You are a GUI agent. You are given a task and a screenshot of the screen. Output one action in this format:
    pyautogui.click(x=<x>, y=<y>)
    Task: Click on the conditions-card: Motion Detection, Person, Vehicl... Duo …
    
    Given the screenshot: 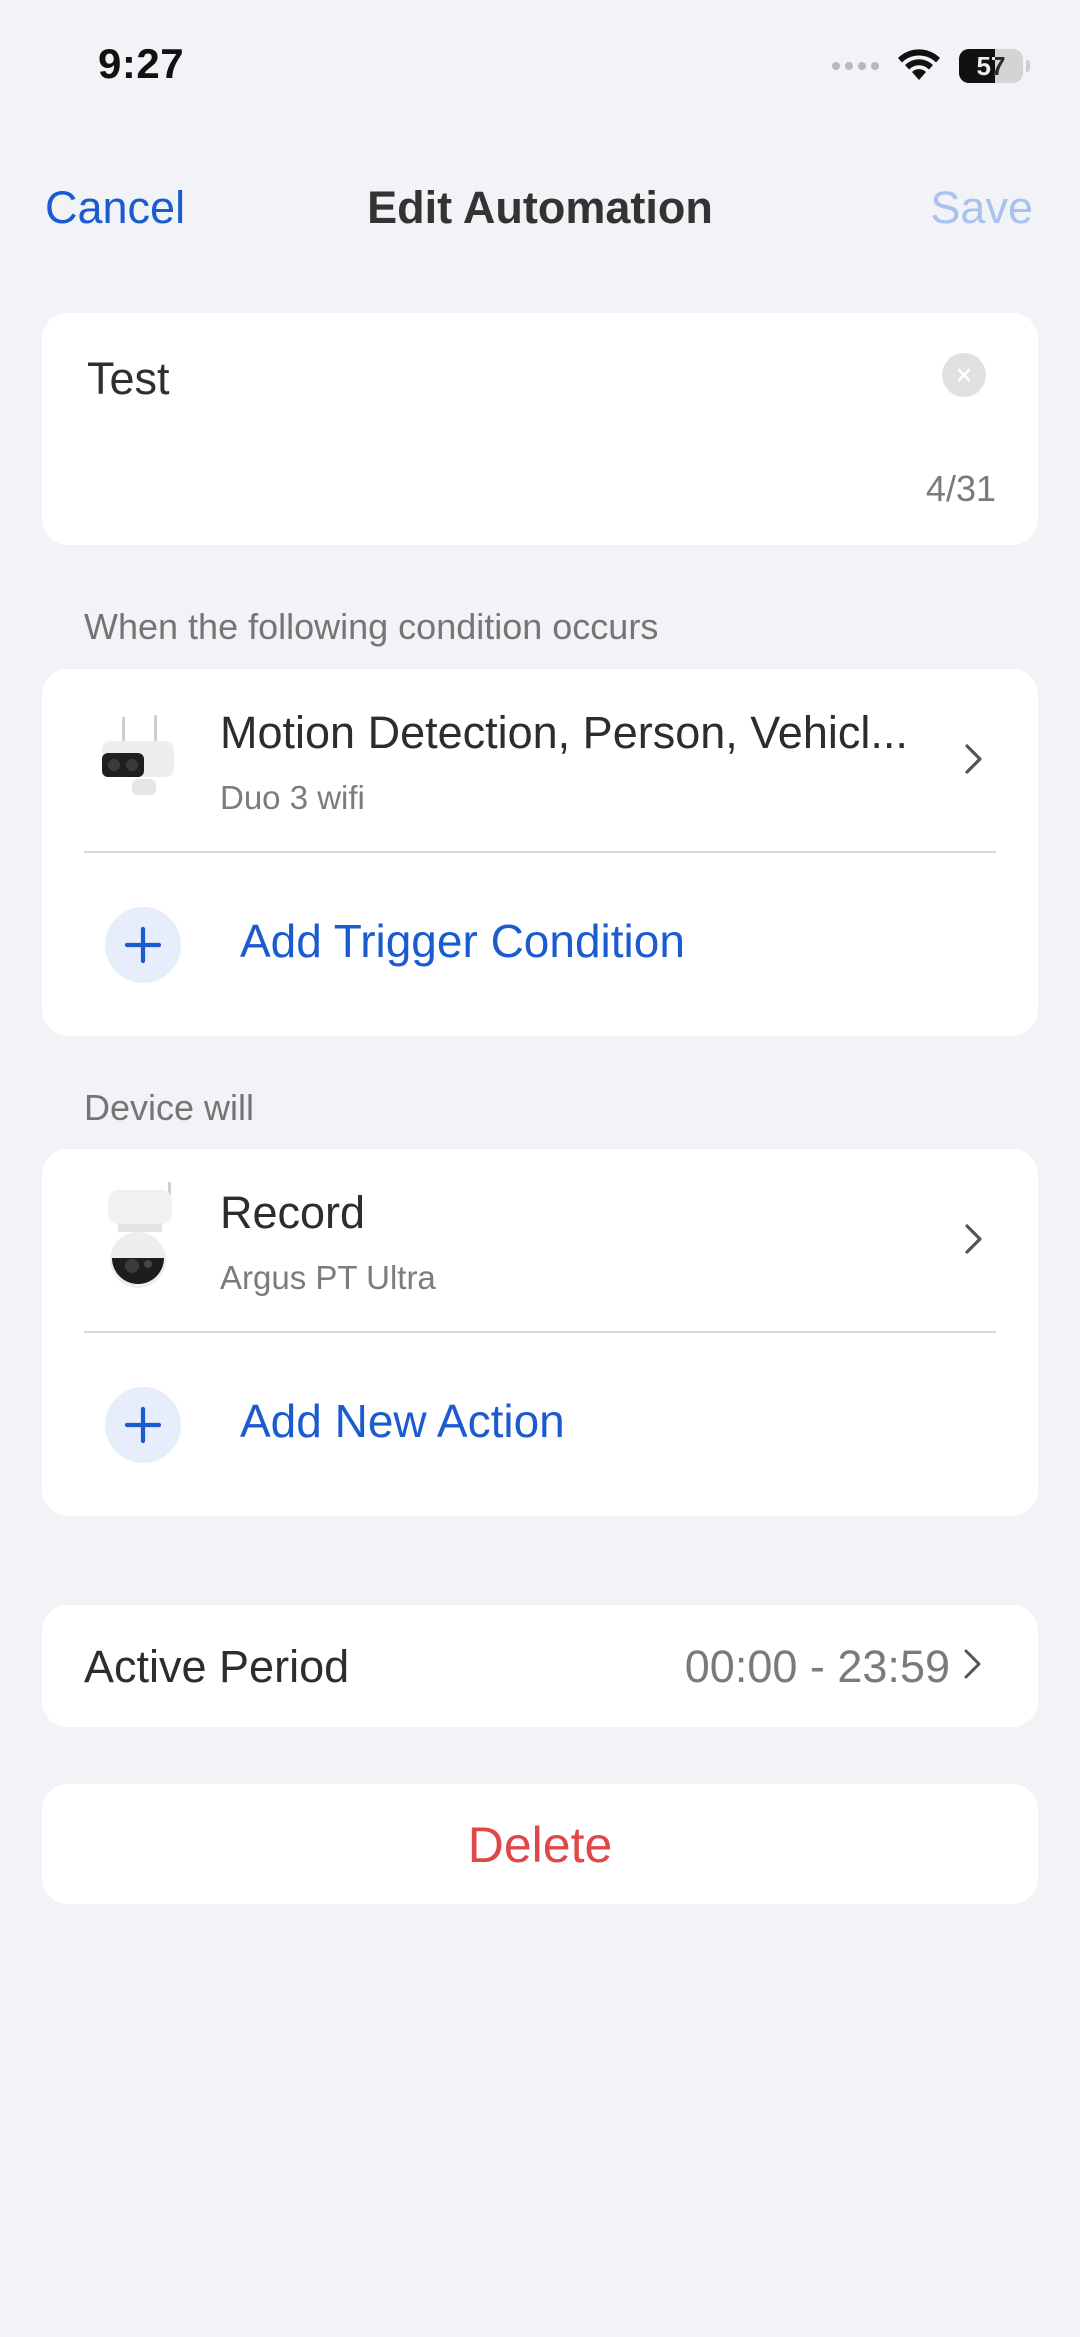 What is the action you would take?
    pyautogui.click(x=540, y=852)
    